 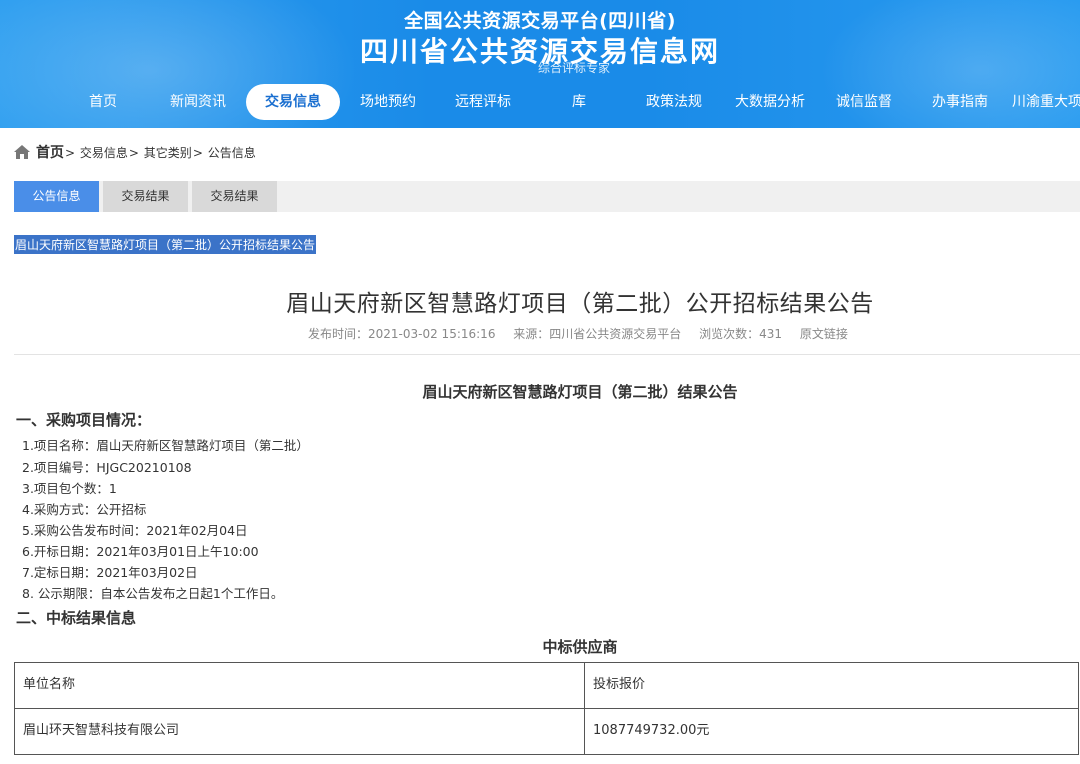 What do you see at coordinates (674, 102) in the screenshot?
I see `nav-item-policy: 政策法规` at bounding box center [674, 102].